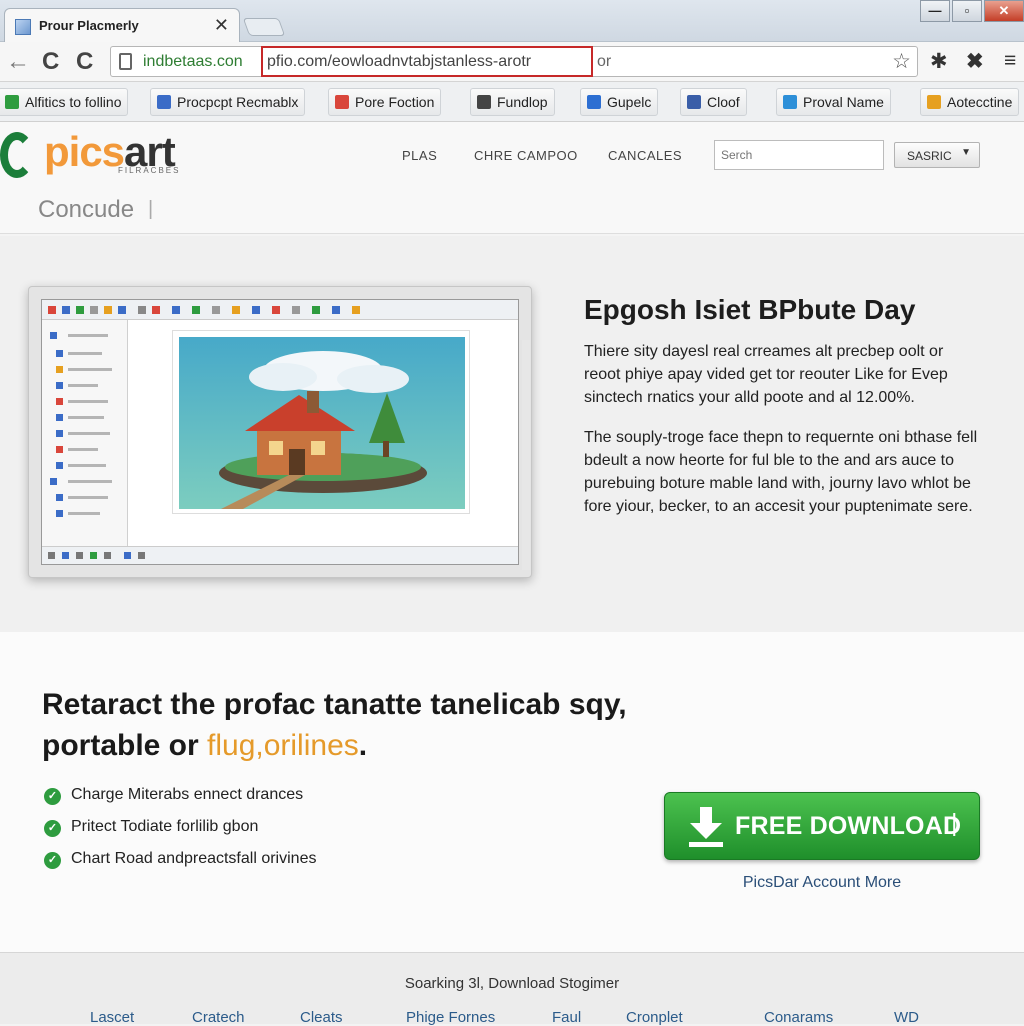 The image size is (1024, 1026). What do you see at coordinates (966, 152) in the screenshot?
I see `chevron-down-icon: ▼` at bounding box center [966, 152].